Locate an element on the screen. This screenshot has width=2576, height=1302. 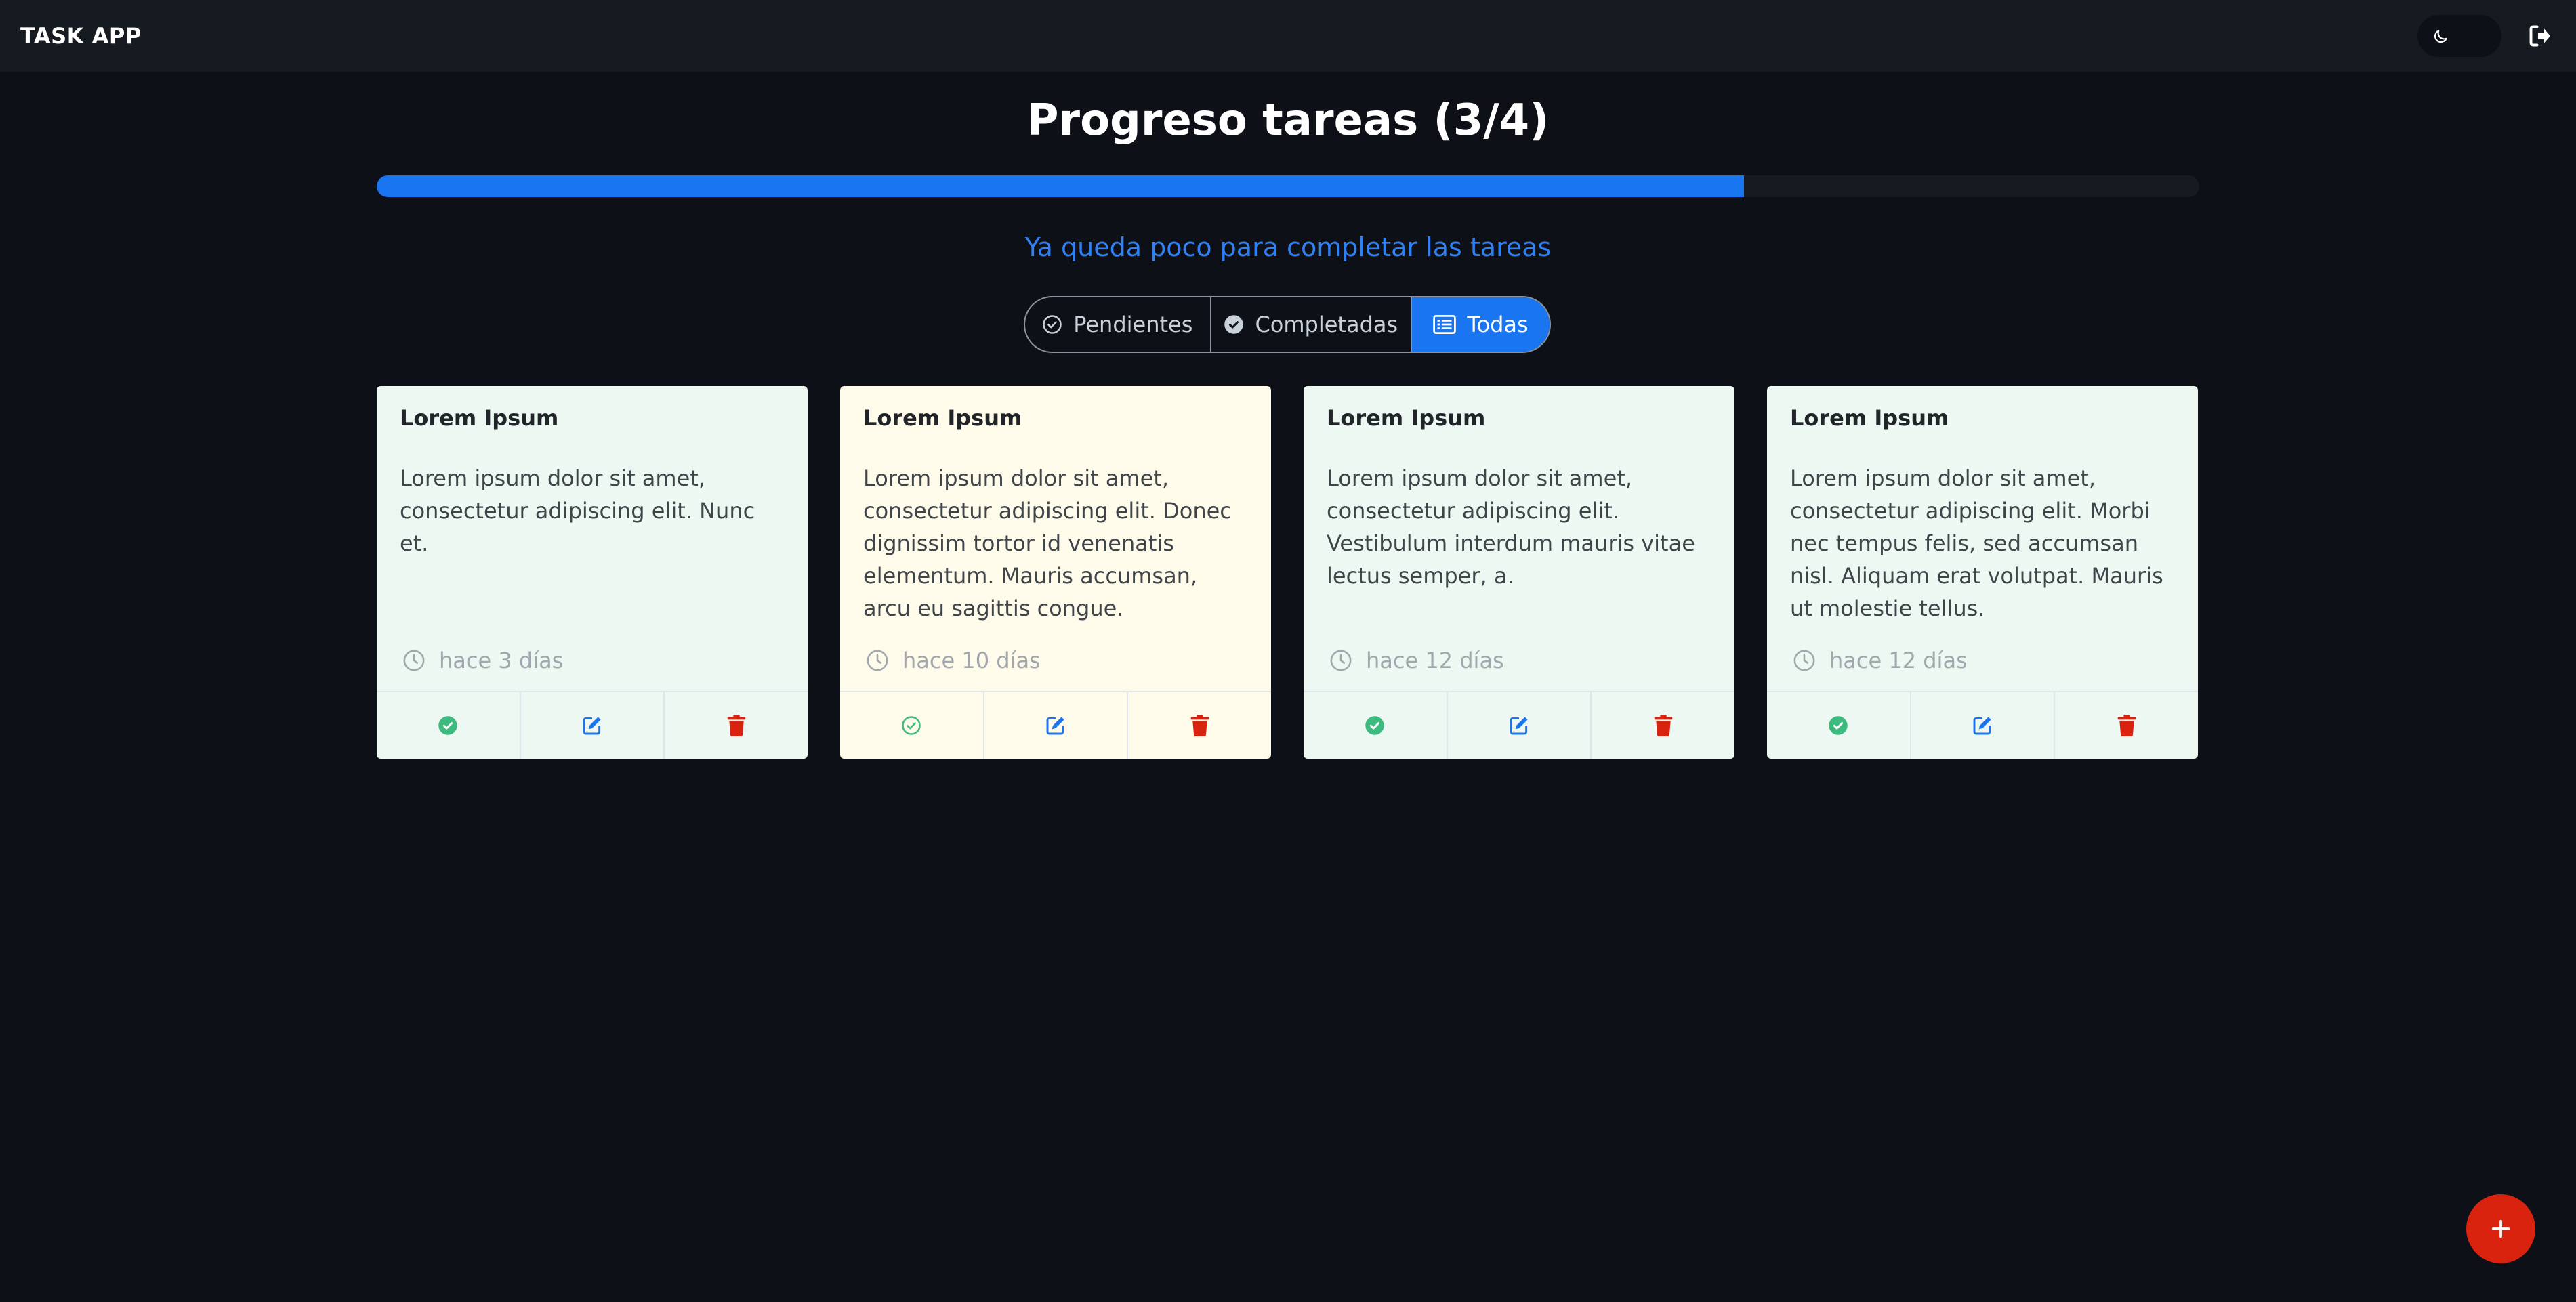
plus-icon is located at coordinates (2500, 1228).